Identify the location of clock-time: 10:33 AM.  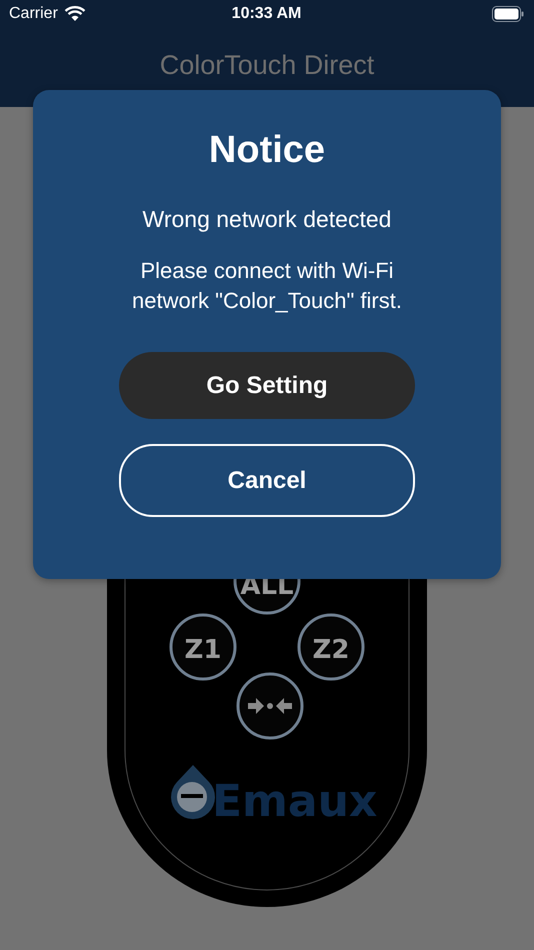
(267, 13).